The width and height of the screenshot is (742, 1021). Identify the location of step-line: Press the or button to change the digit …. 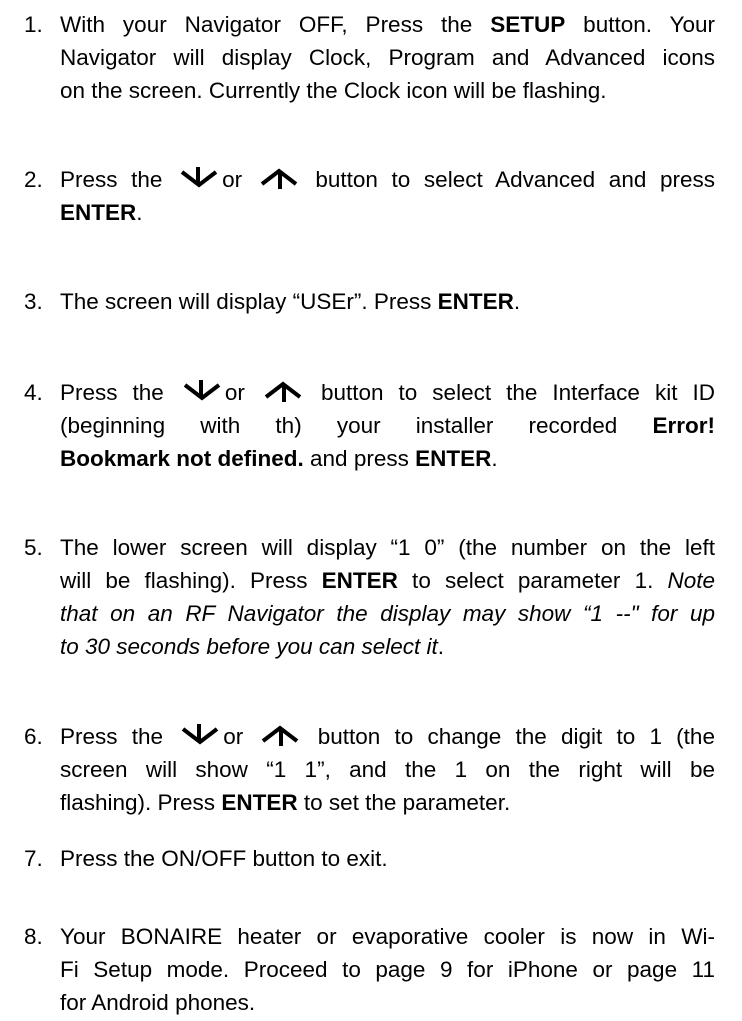
(387, 736).